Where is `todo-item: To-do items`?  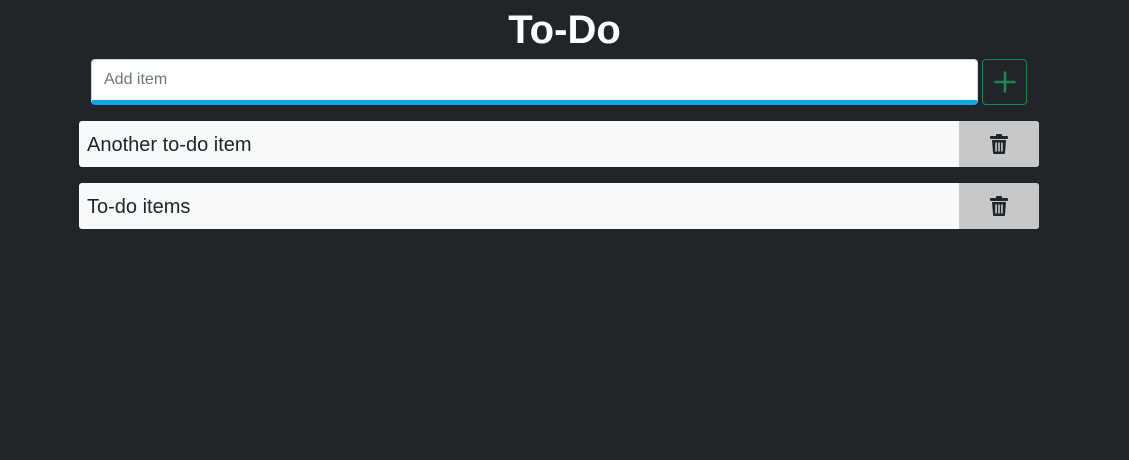 todo-item: To-do items is located at coordinates (559, 206).